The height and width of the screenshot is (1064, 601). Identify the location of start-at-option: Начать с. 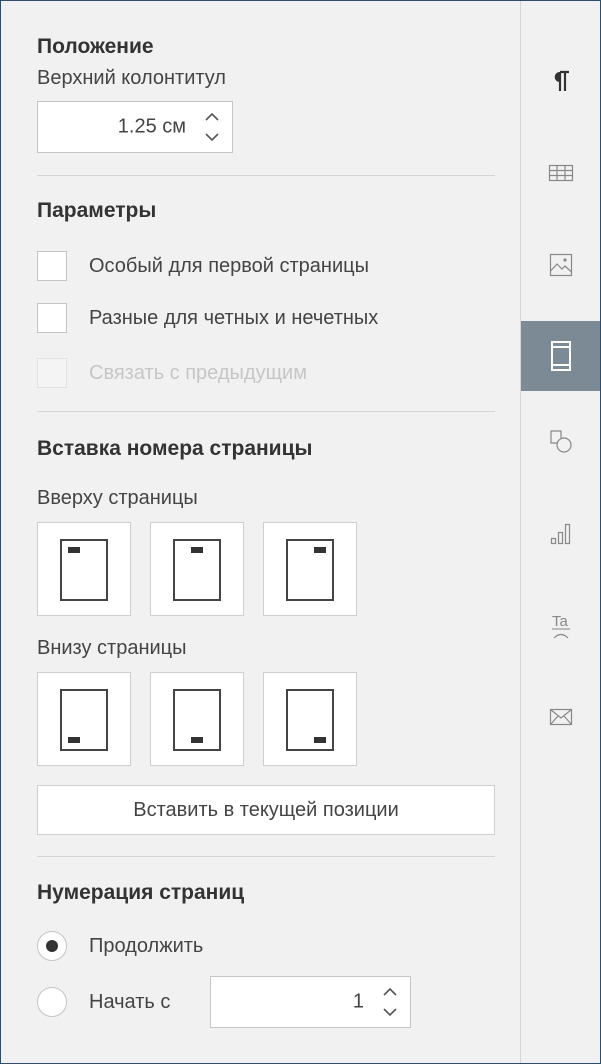
(103, 1002).